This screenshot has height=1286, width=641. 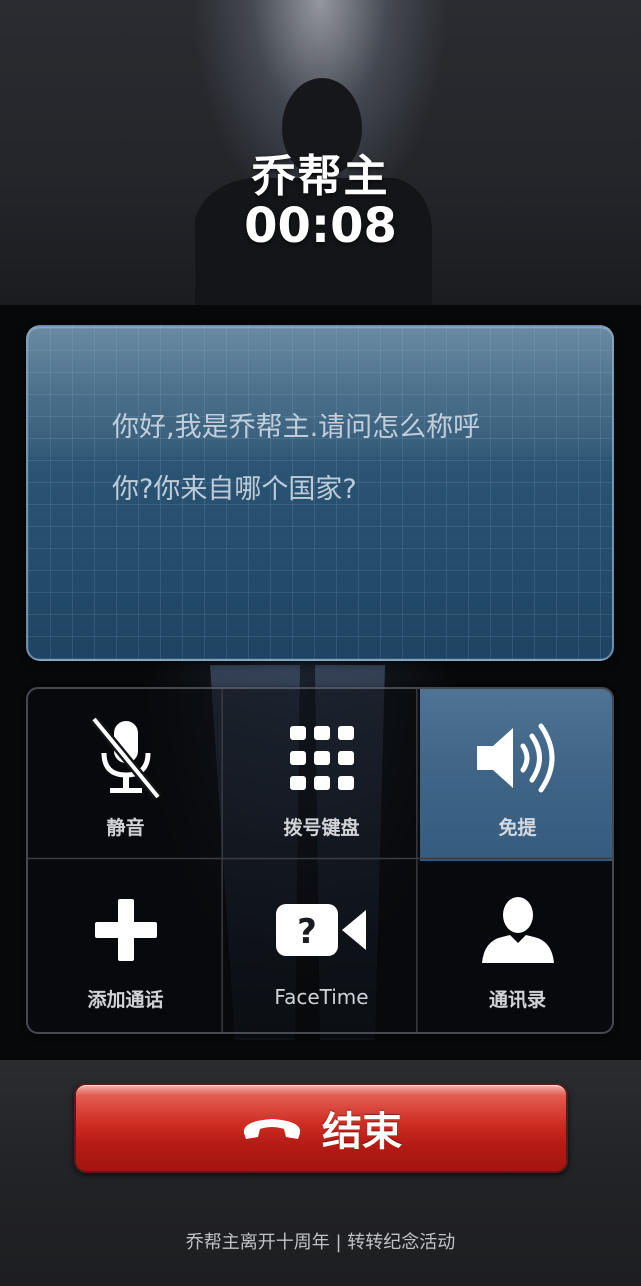 I want to click on message-line-2: 你?你来自哪个国家?, so click(x=234, y=489).